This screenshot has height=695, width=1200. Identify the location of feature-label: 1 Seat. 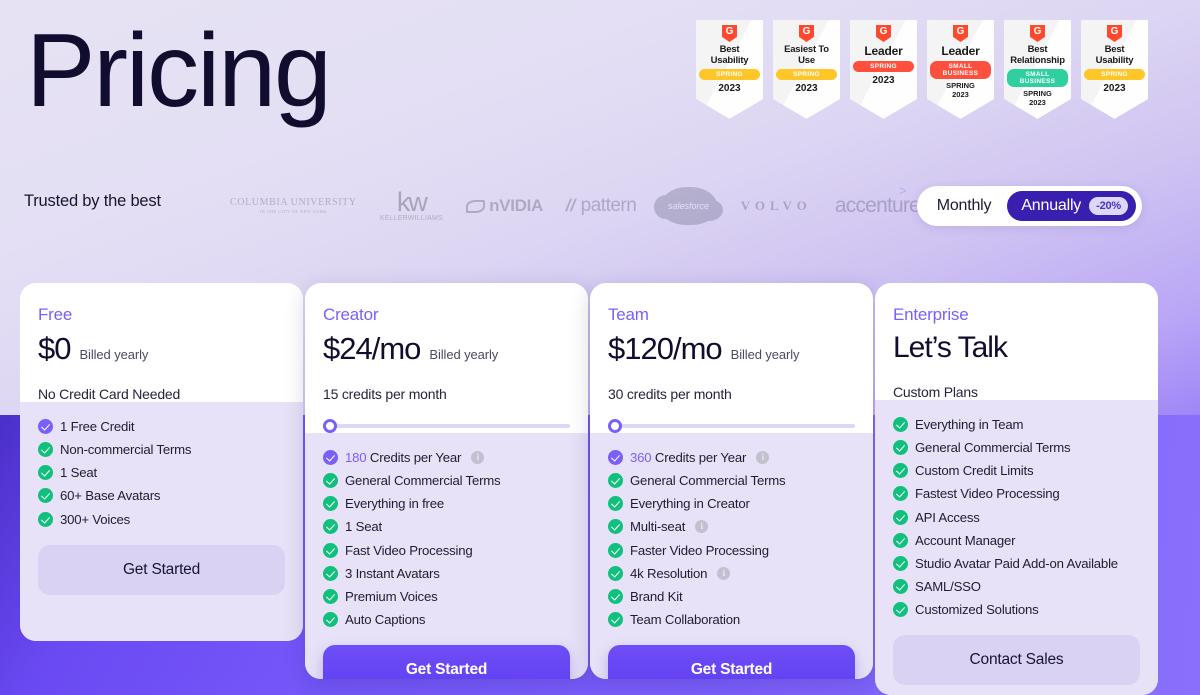
(363, 527).